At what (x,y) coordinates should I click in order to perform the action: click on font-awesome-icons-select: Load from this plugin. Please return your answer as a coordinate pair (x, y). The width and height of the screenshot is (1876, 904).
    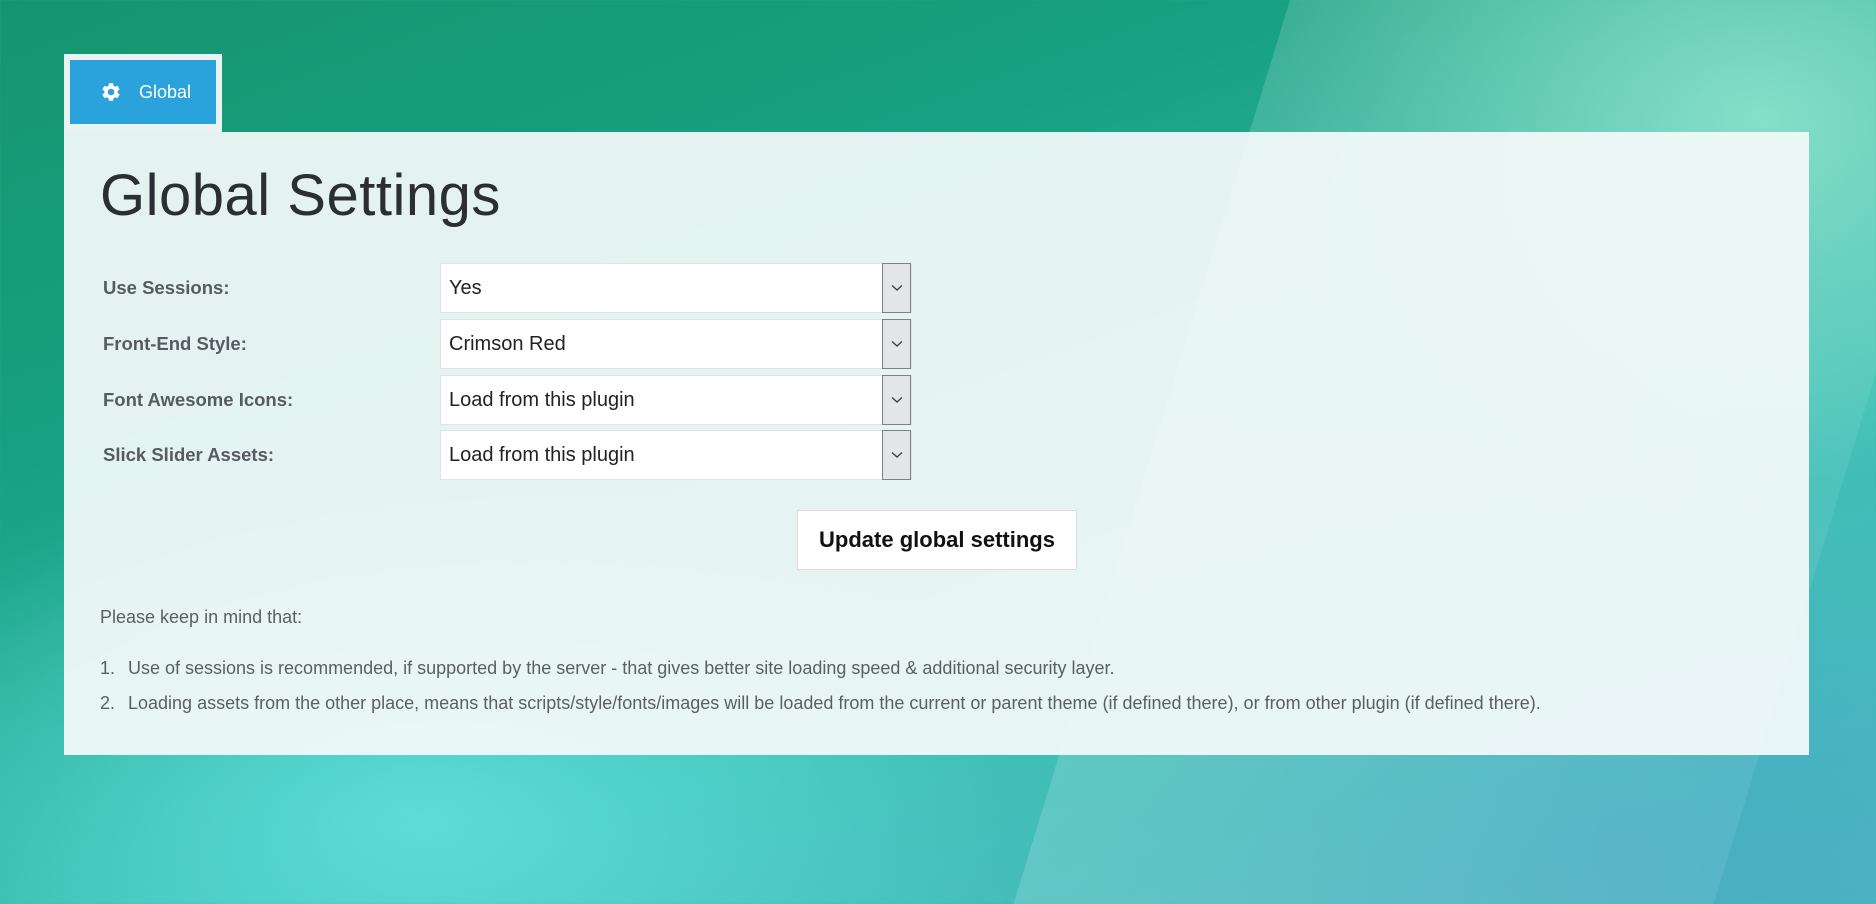
    Looking at the image, I should click on (676, 400).